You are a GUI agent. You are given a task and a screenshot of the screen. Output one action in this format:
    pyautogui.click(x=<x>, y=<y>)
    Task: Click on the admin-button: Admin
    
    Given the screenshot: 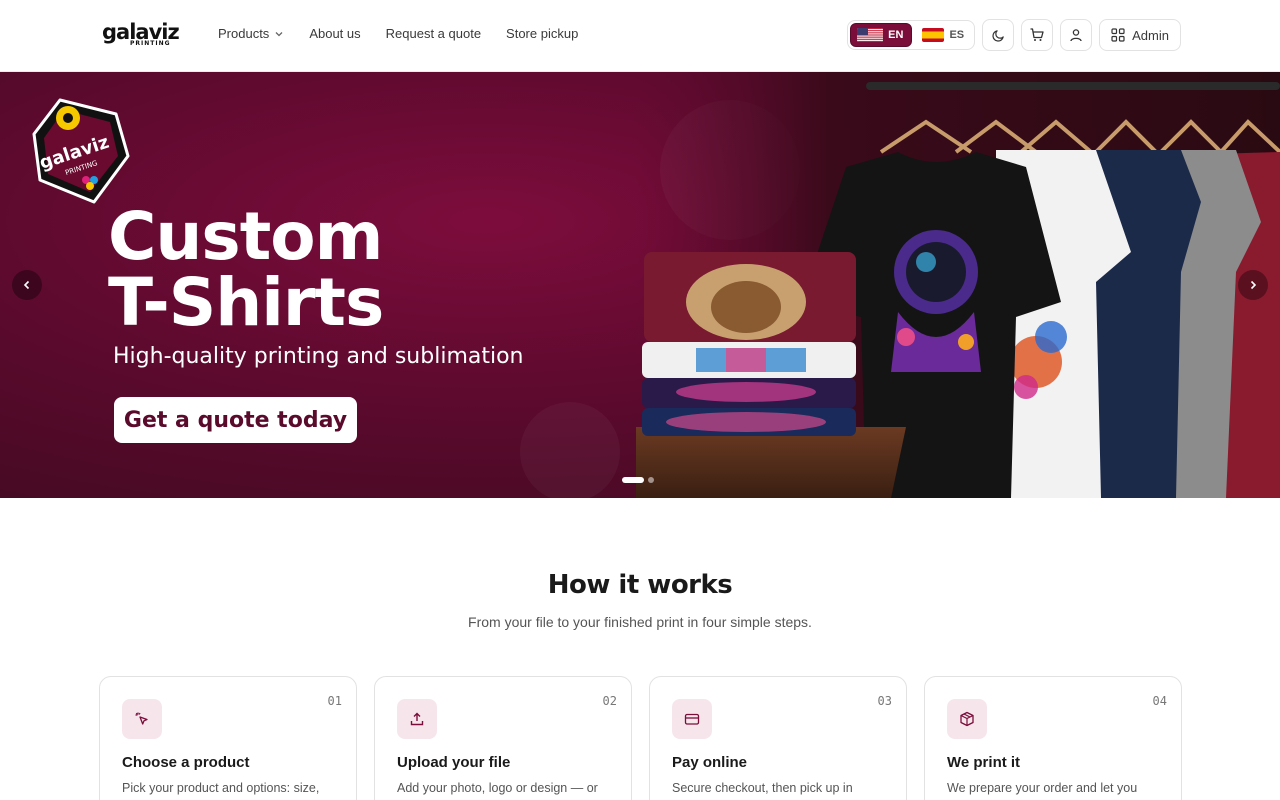 What is the action you would take?
    pyautogui.click(x=1140, y=35)
    